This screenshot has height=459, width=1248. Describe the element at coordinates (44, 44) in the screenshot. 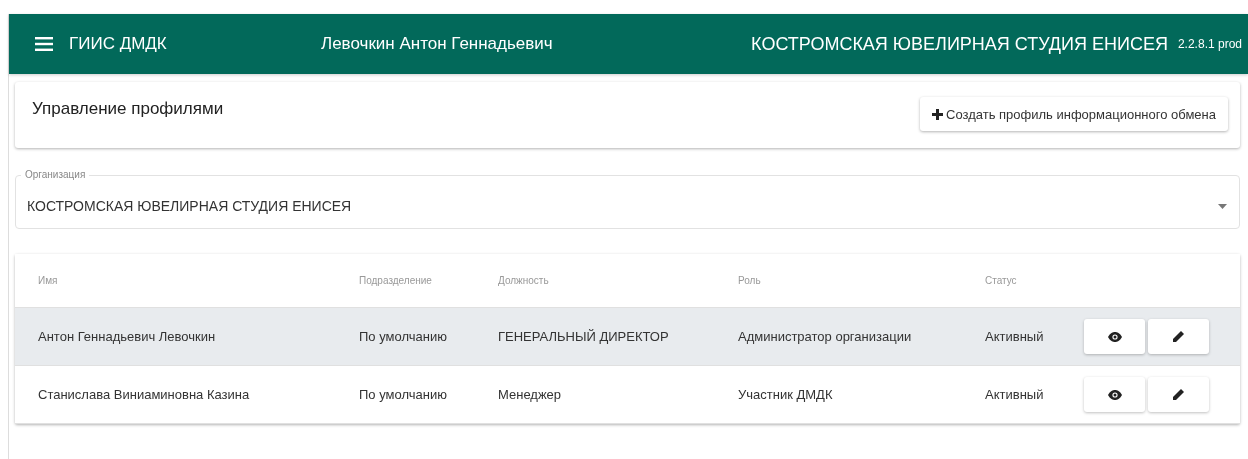

I see `menu-icon` at that location.